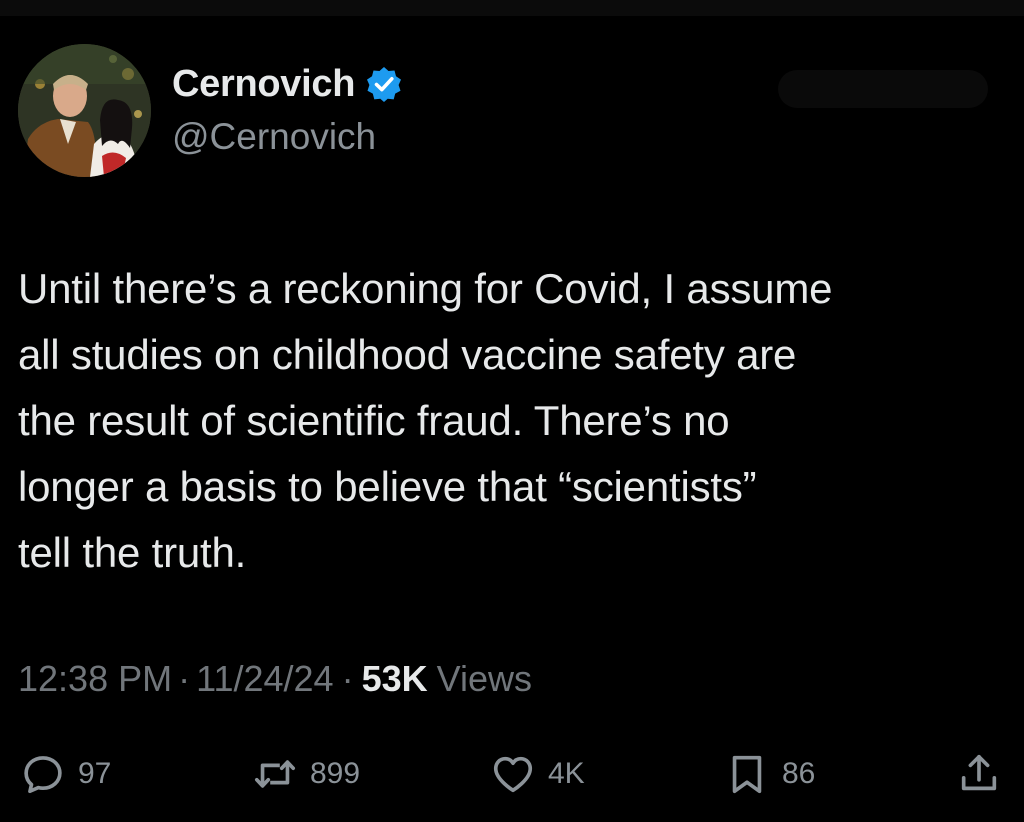  I want to click on avatar-photo, so click(84, 110).